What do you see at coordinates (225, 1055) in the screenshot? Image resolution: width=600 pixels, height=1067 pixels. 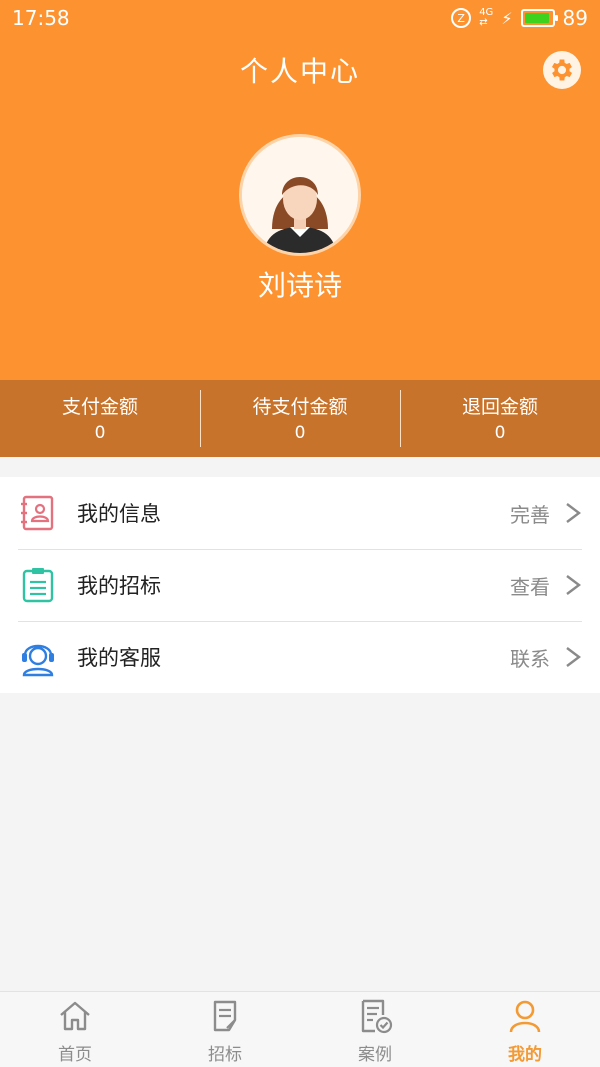 I see `tab-label: 招标` at bounding box center [225, 1055].